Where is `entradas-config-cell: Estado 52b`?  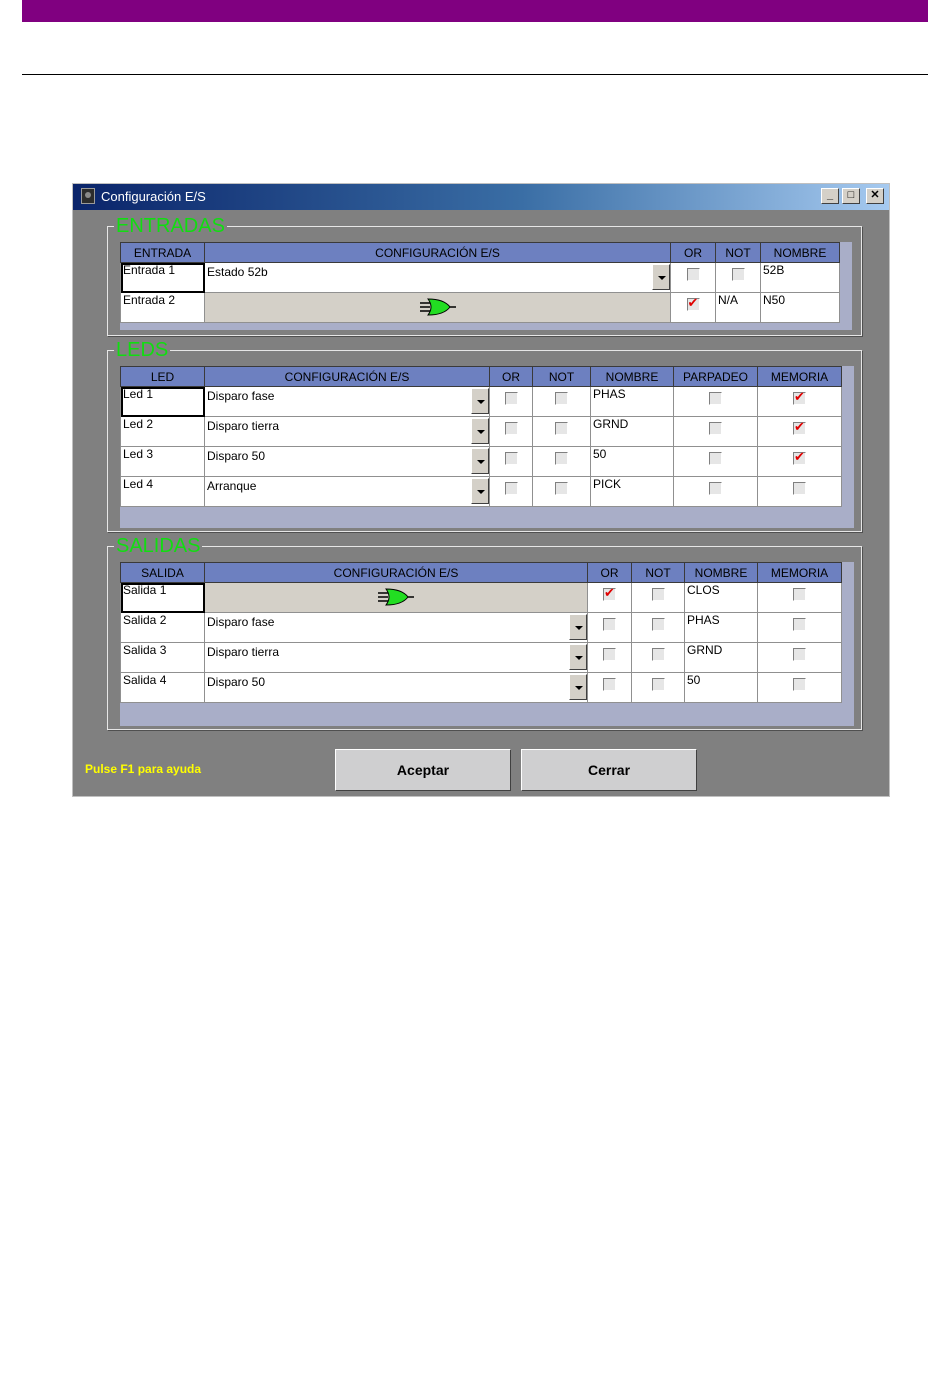
entradas-config-cell: Estado 52b is located at coordinates (437, 277).